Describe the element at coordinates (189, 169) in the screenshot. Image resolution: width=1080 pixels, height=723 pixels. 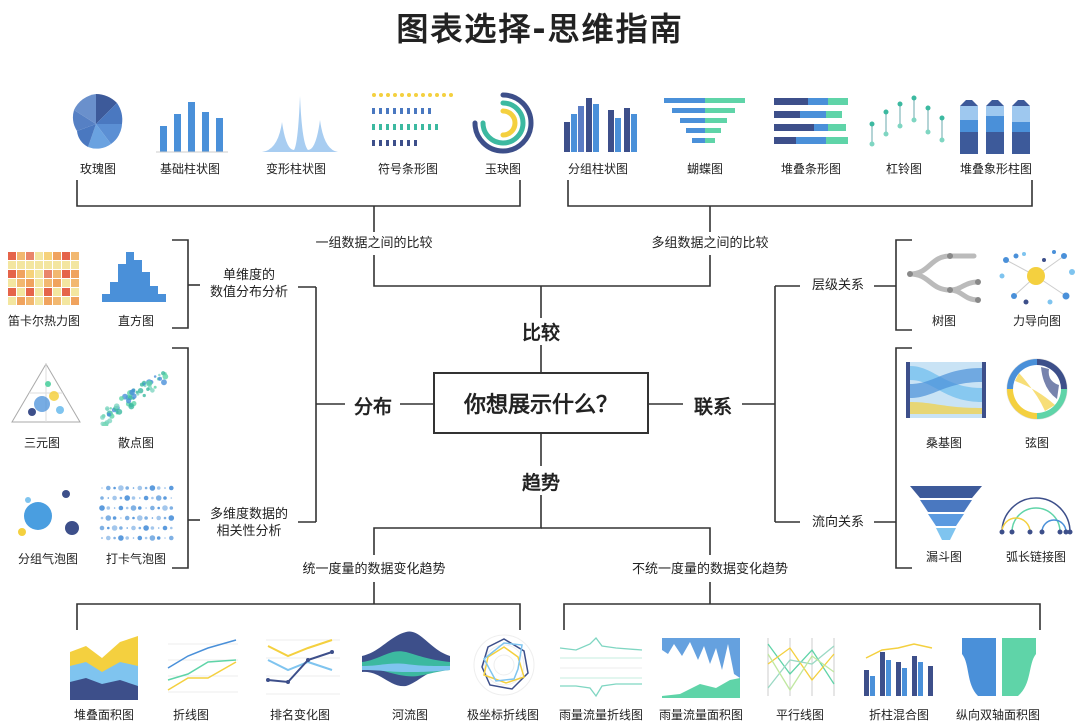
I see `basic-bar-label: 基础柱状图` at that location.